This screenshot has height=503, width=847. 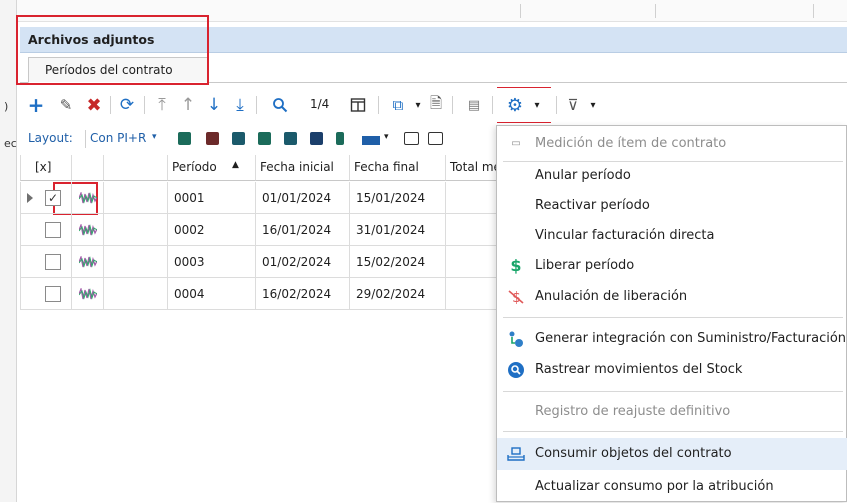 What do you see at coordinates (212, 198) in the screenshot?
I see `period-cell: 0001` at bounding box center [212, 198].